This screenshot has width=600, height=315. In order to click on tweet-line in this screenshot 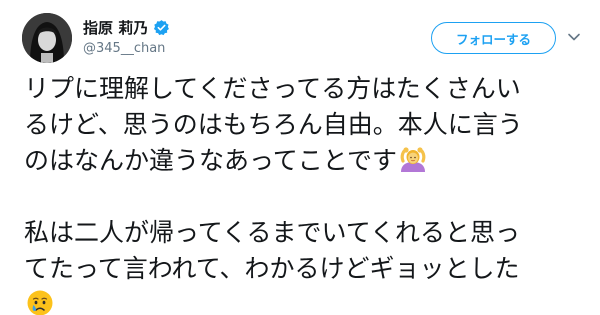, I will do `click(304, 301)`.